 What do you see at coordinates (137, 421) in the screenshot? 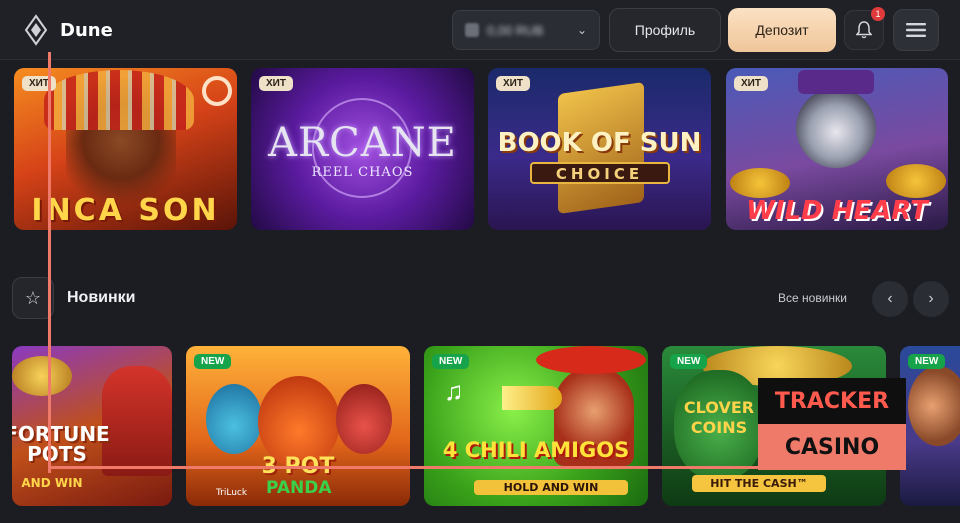
I see `god-of-wealth-art` at bounding box center [137, 421].